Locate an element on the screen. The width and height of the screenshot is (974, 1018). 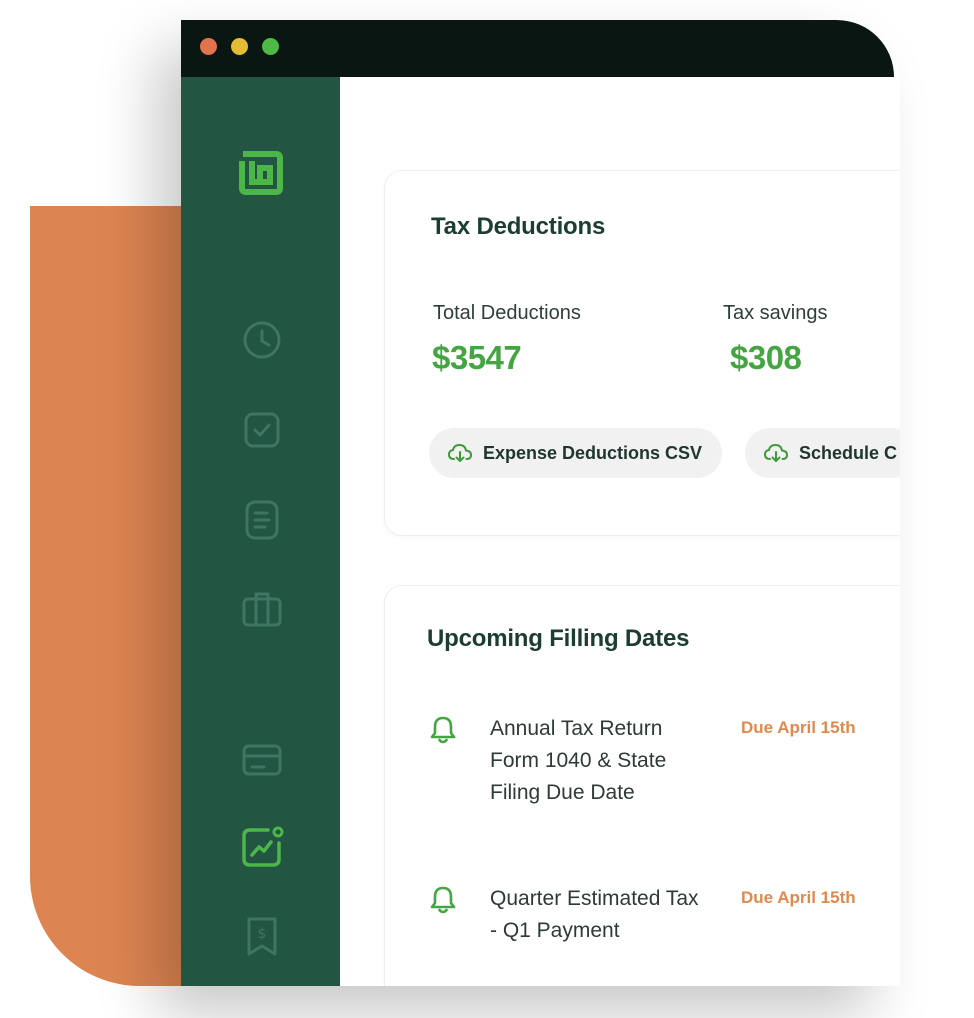
minimize-window-button is located at coordinates (239, 46).